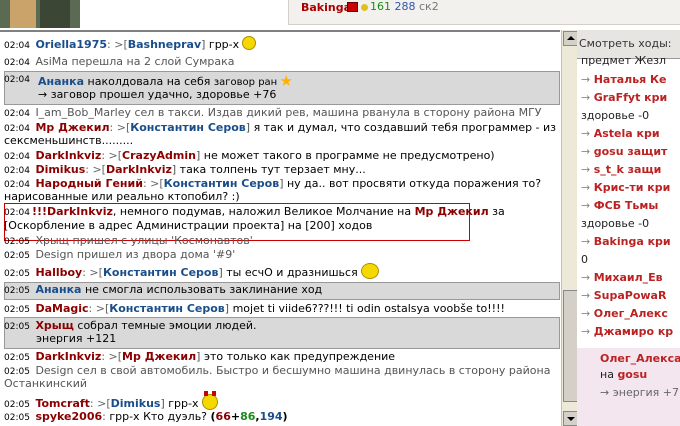  Describe the element at coordinates (624, 97) in the screenshot. I see `move-line: → GraFfyt кри` at that location.